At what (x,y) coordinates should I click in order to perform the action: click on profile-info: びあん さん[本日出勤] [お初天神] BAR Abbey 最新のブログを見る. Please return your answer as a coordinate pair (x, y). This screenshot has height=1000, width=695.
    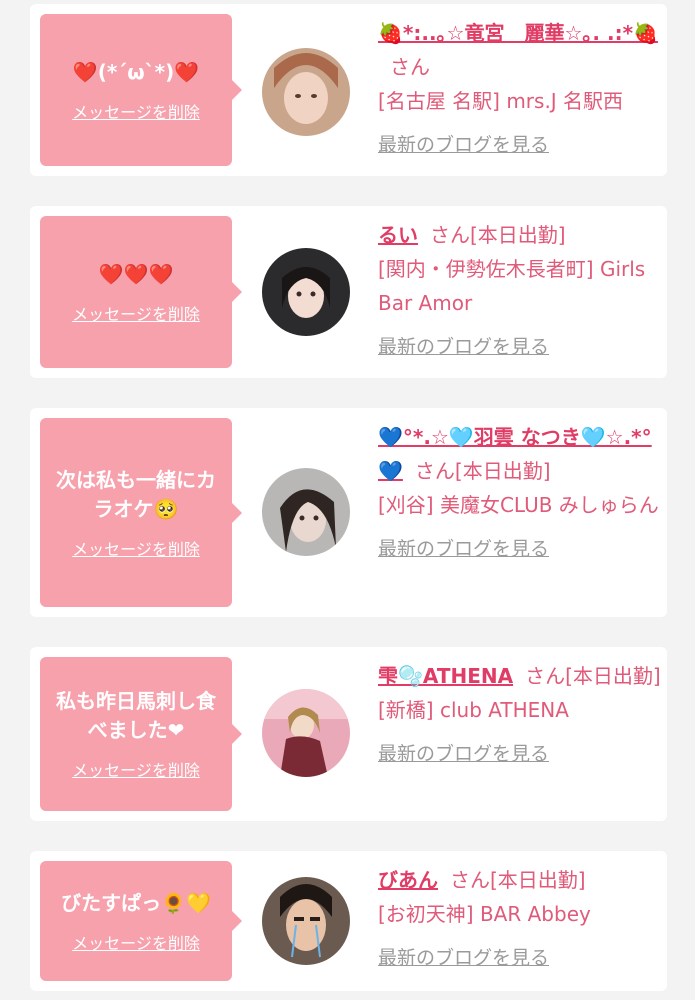
    Looking at the image, I should click on (520, 919).